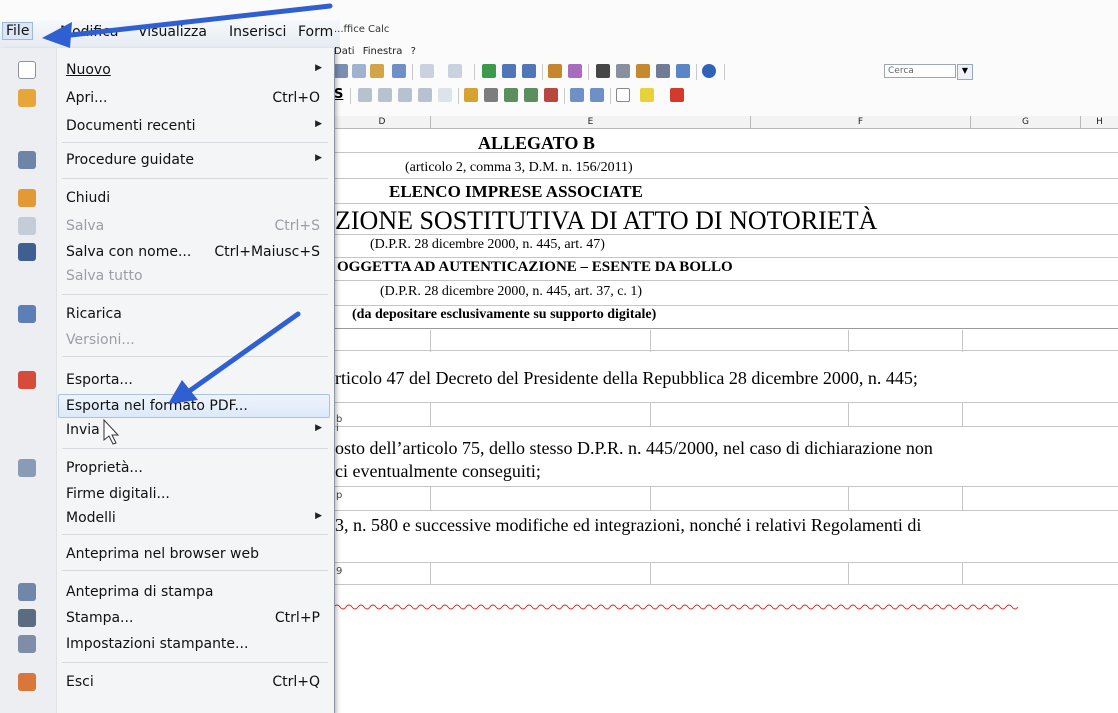  What do you see at coordinates (489, 71) in the screenshot?
I see `hyperlink-icon` at bounding box center [489, 71].